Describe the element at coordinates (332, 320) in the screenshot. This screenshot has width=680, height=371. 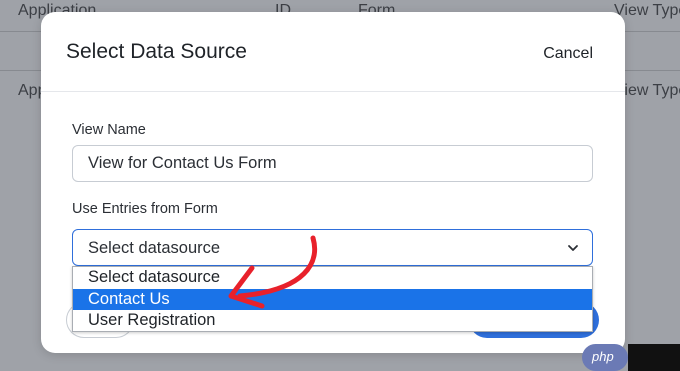
I see `option-user-registration: User Registration` at that location.